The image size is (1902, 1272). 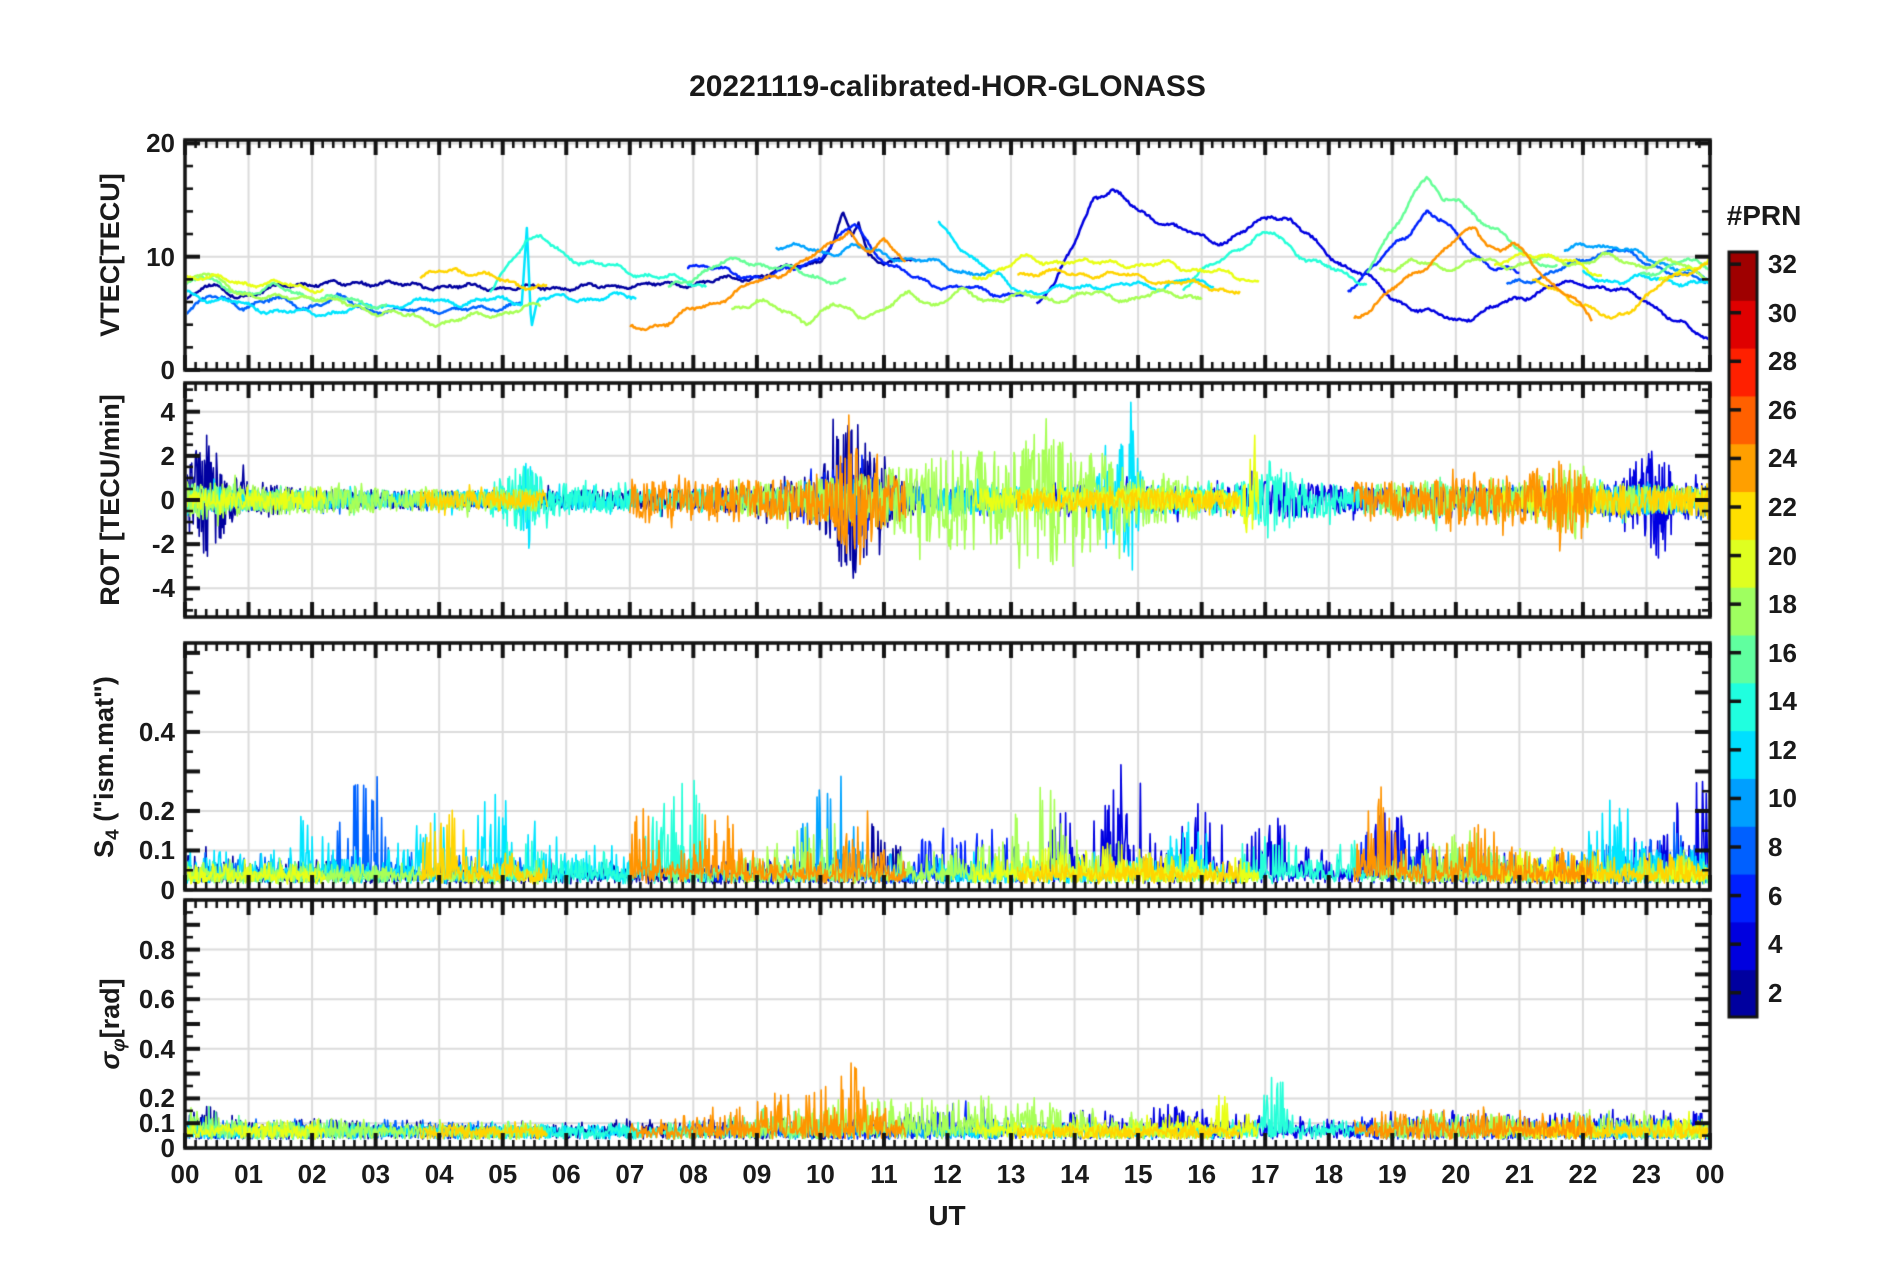 I want to click on colorbar-tick-label: 30, so click(x=1782, y=312).